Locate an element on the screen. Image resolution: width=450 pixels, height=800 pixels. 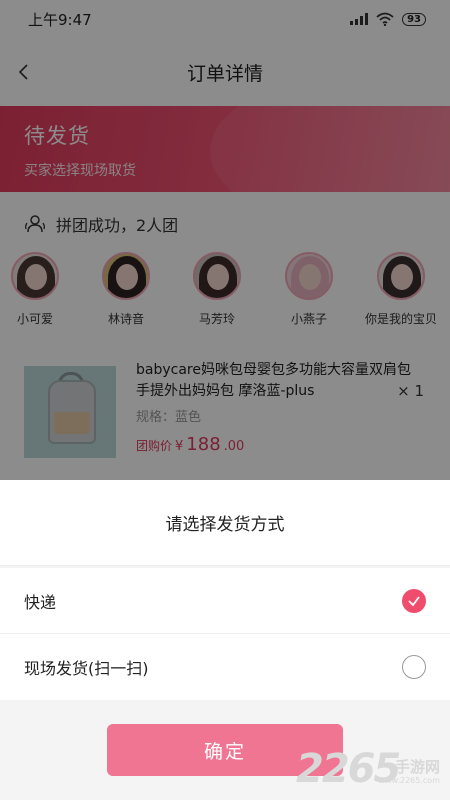
watermark-text: 手游网 is located at coordinates (417, 767).